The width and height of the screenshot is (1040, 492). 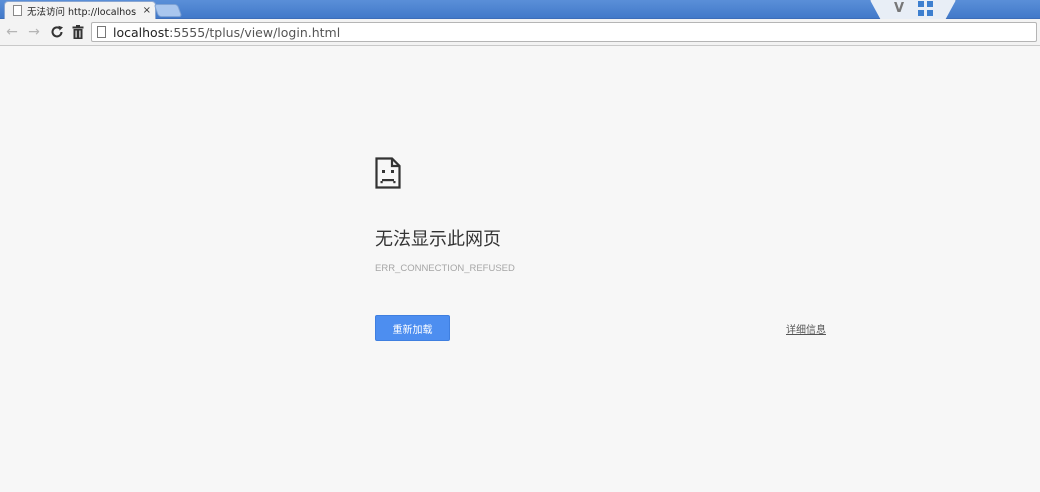 What do you see at coordinates (12, 32) in the screenshot?
I see `back-arrow-icon: ←` at bounding box center [12, 32].